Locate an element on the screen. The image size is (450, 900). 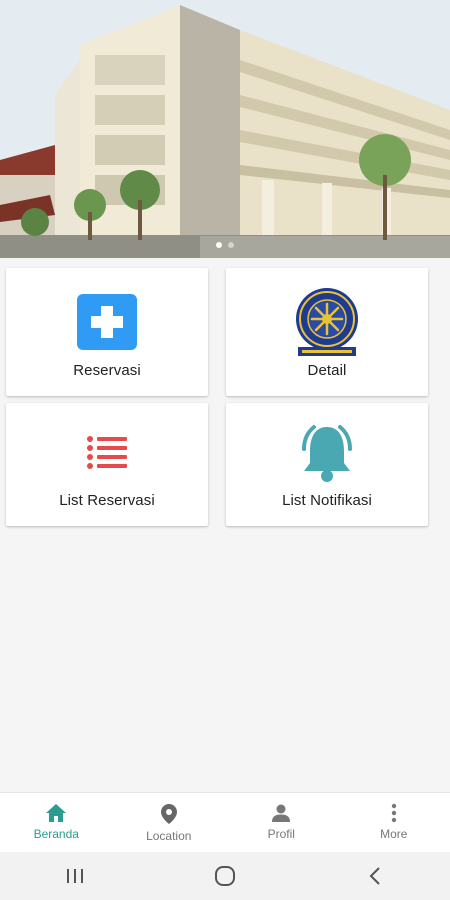
medical-cross-icon is located at coordinates (107, 324).